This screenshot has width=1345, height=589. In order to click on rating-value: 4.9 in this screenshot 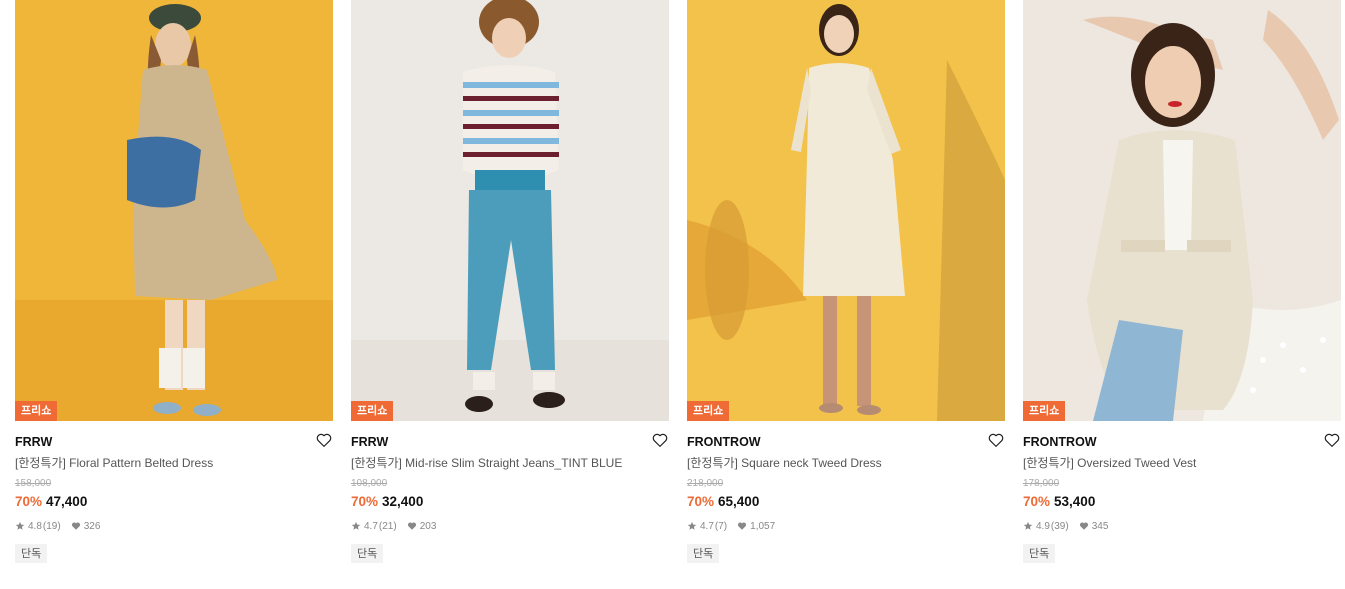, I will do `click(1043, 526)`.